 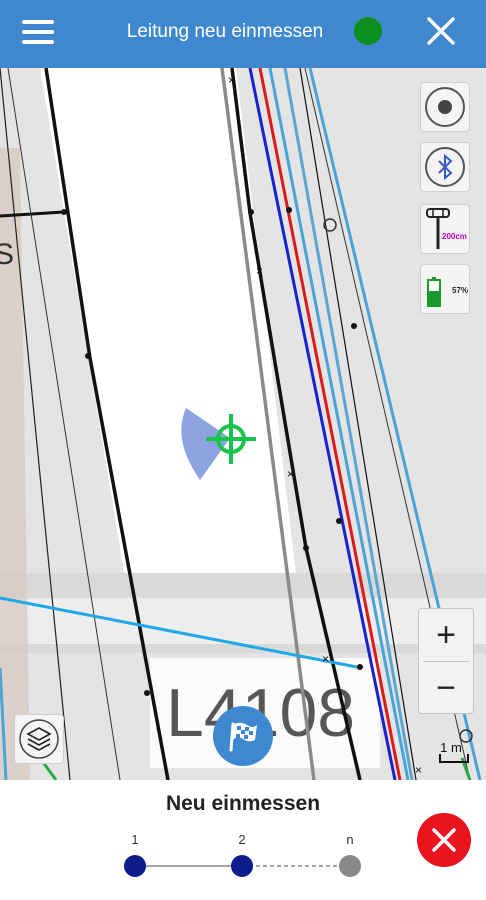 I want to click on pole-height-label: 200cm, so click(x=454, y=236).